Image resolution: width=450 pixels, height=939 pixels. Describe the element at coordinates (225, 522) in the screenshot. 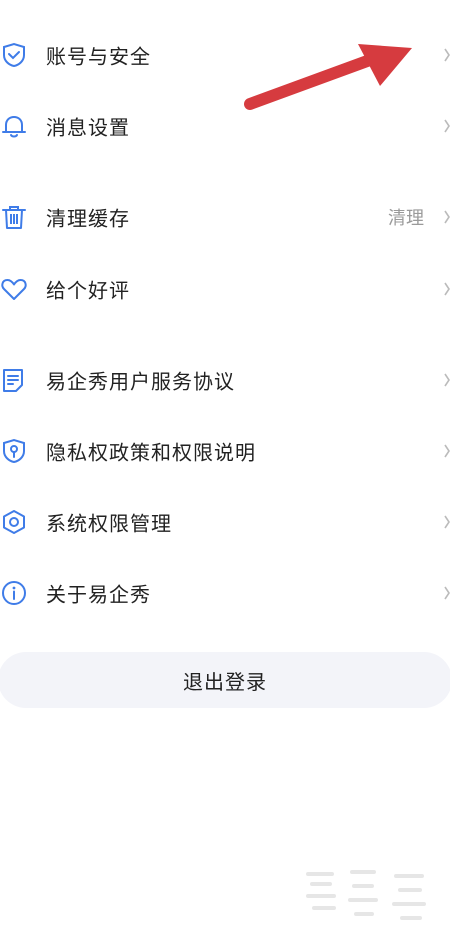

I see `menu-item-system-permissions: 系统权限管理` at that location.